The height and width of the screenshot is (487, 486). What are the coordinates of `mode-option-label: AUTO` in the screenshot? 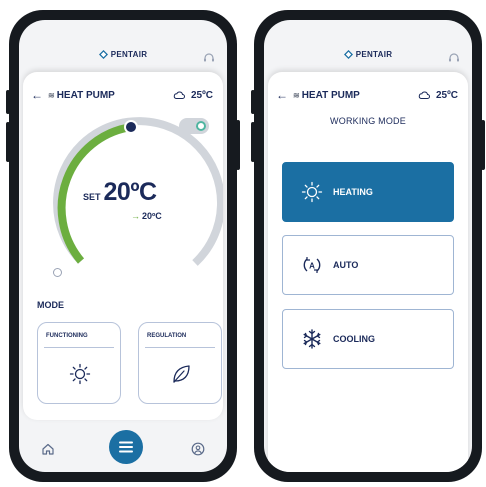 It's located at (346, 265).